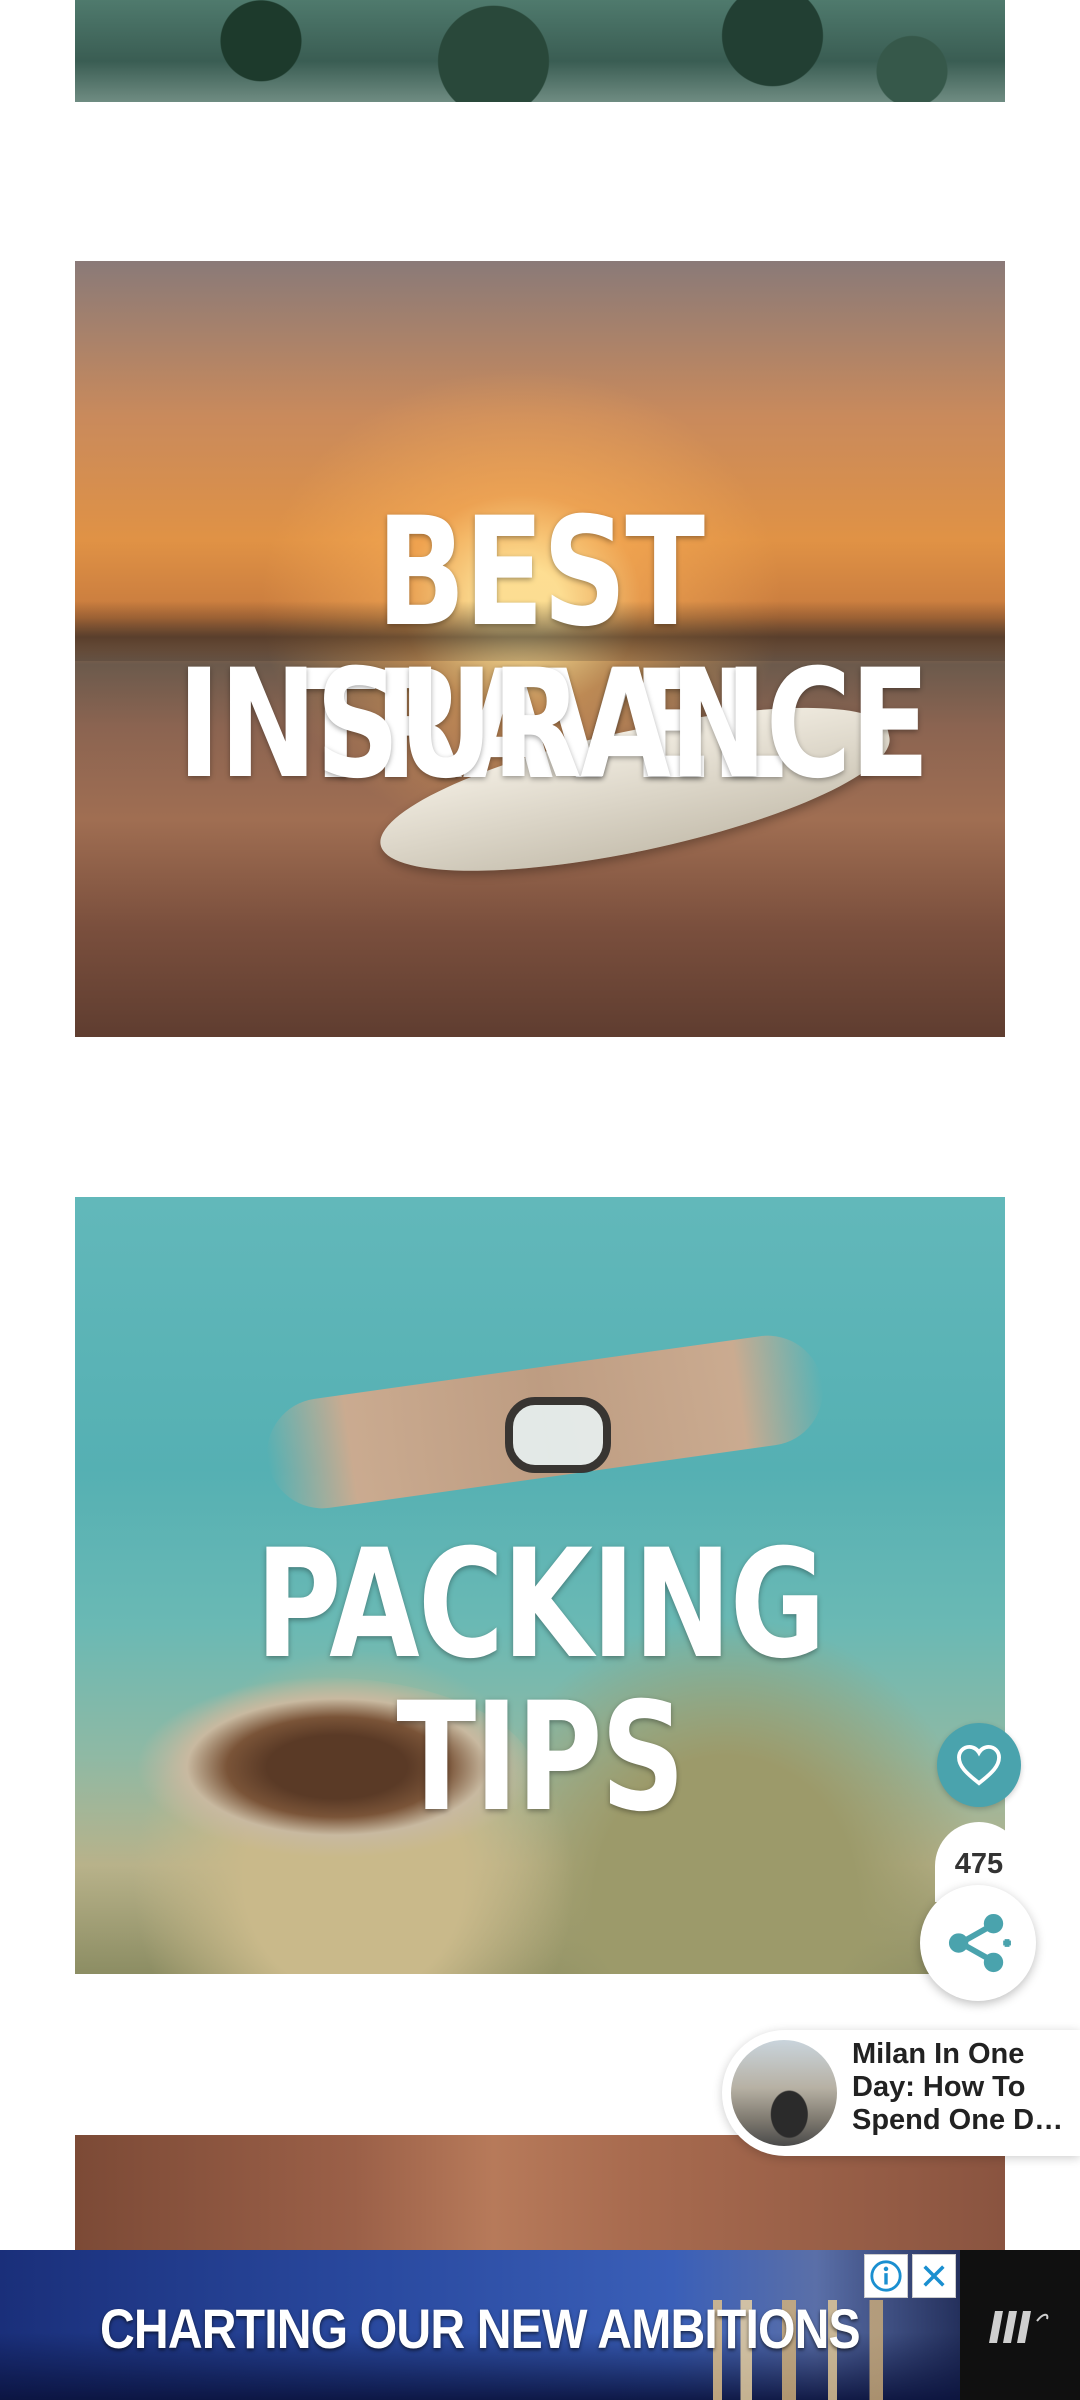  Describe the element at coordinates (558, 1435) in the screenshot. I see `snorkel-mask-graphic` at that location.